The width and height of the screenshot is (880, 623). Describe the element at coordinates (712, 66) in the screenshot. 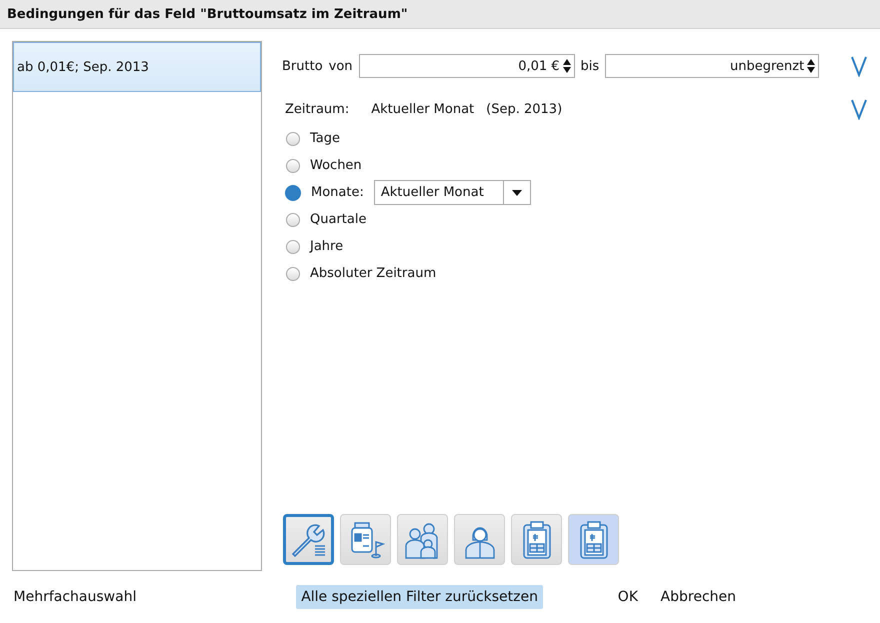

I see `to-field: unbegrenzt` at that location.